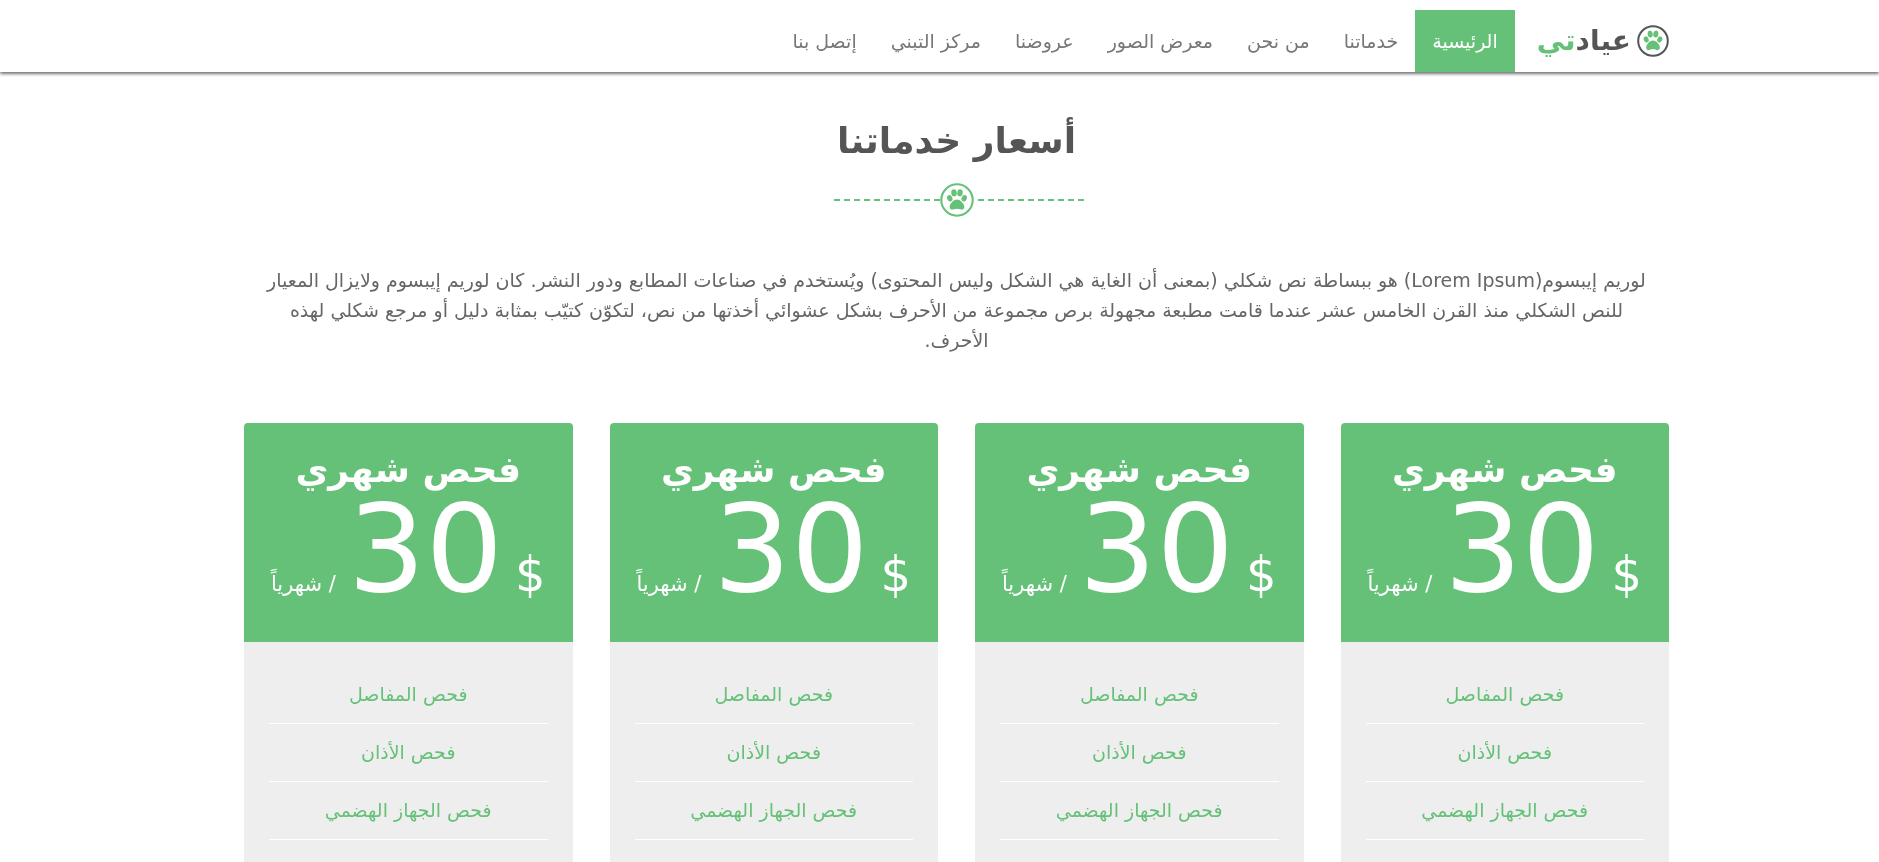 The height and width of the screenshot is (862, 1879). I want to click on paw-icon, so click(956, 200).